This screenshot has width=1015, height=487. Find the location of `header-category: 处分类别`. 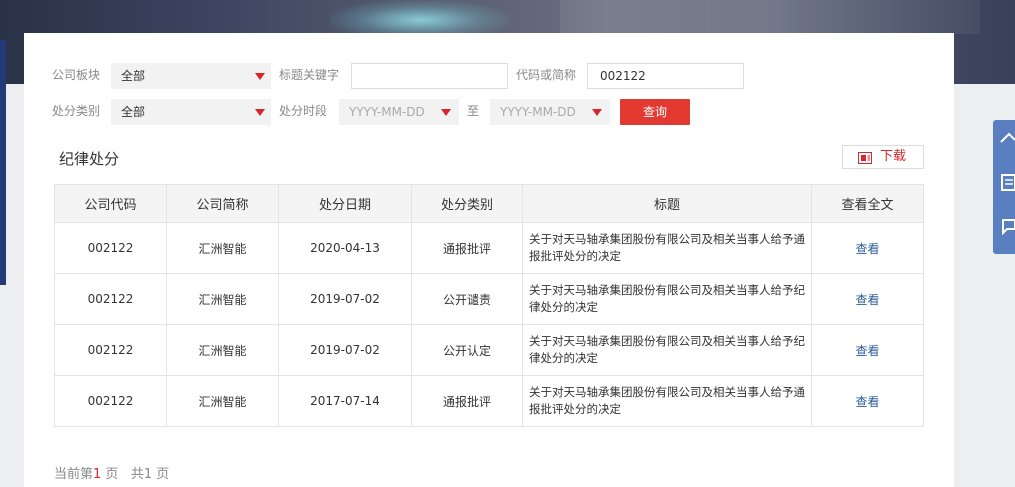

header-category: 处分类别 is located at coordinates (467, 203).